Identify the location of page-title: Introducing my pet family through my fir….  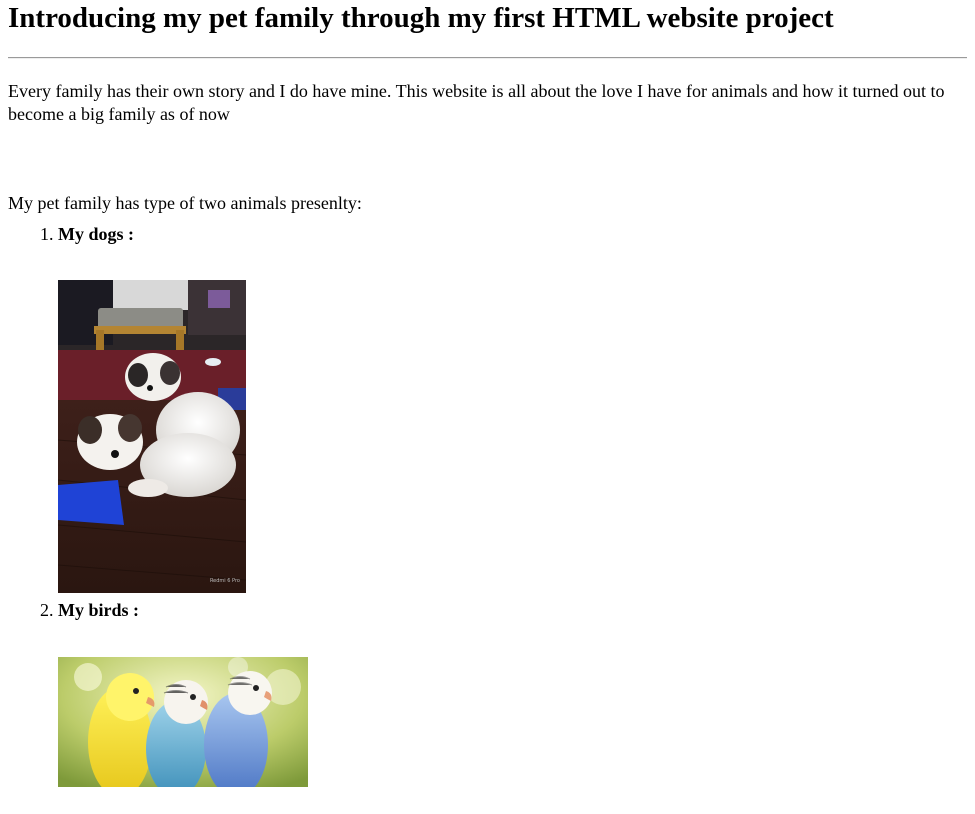
(421, 18).